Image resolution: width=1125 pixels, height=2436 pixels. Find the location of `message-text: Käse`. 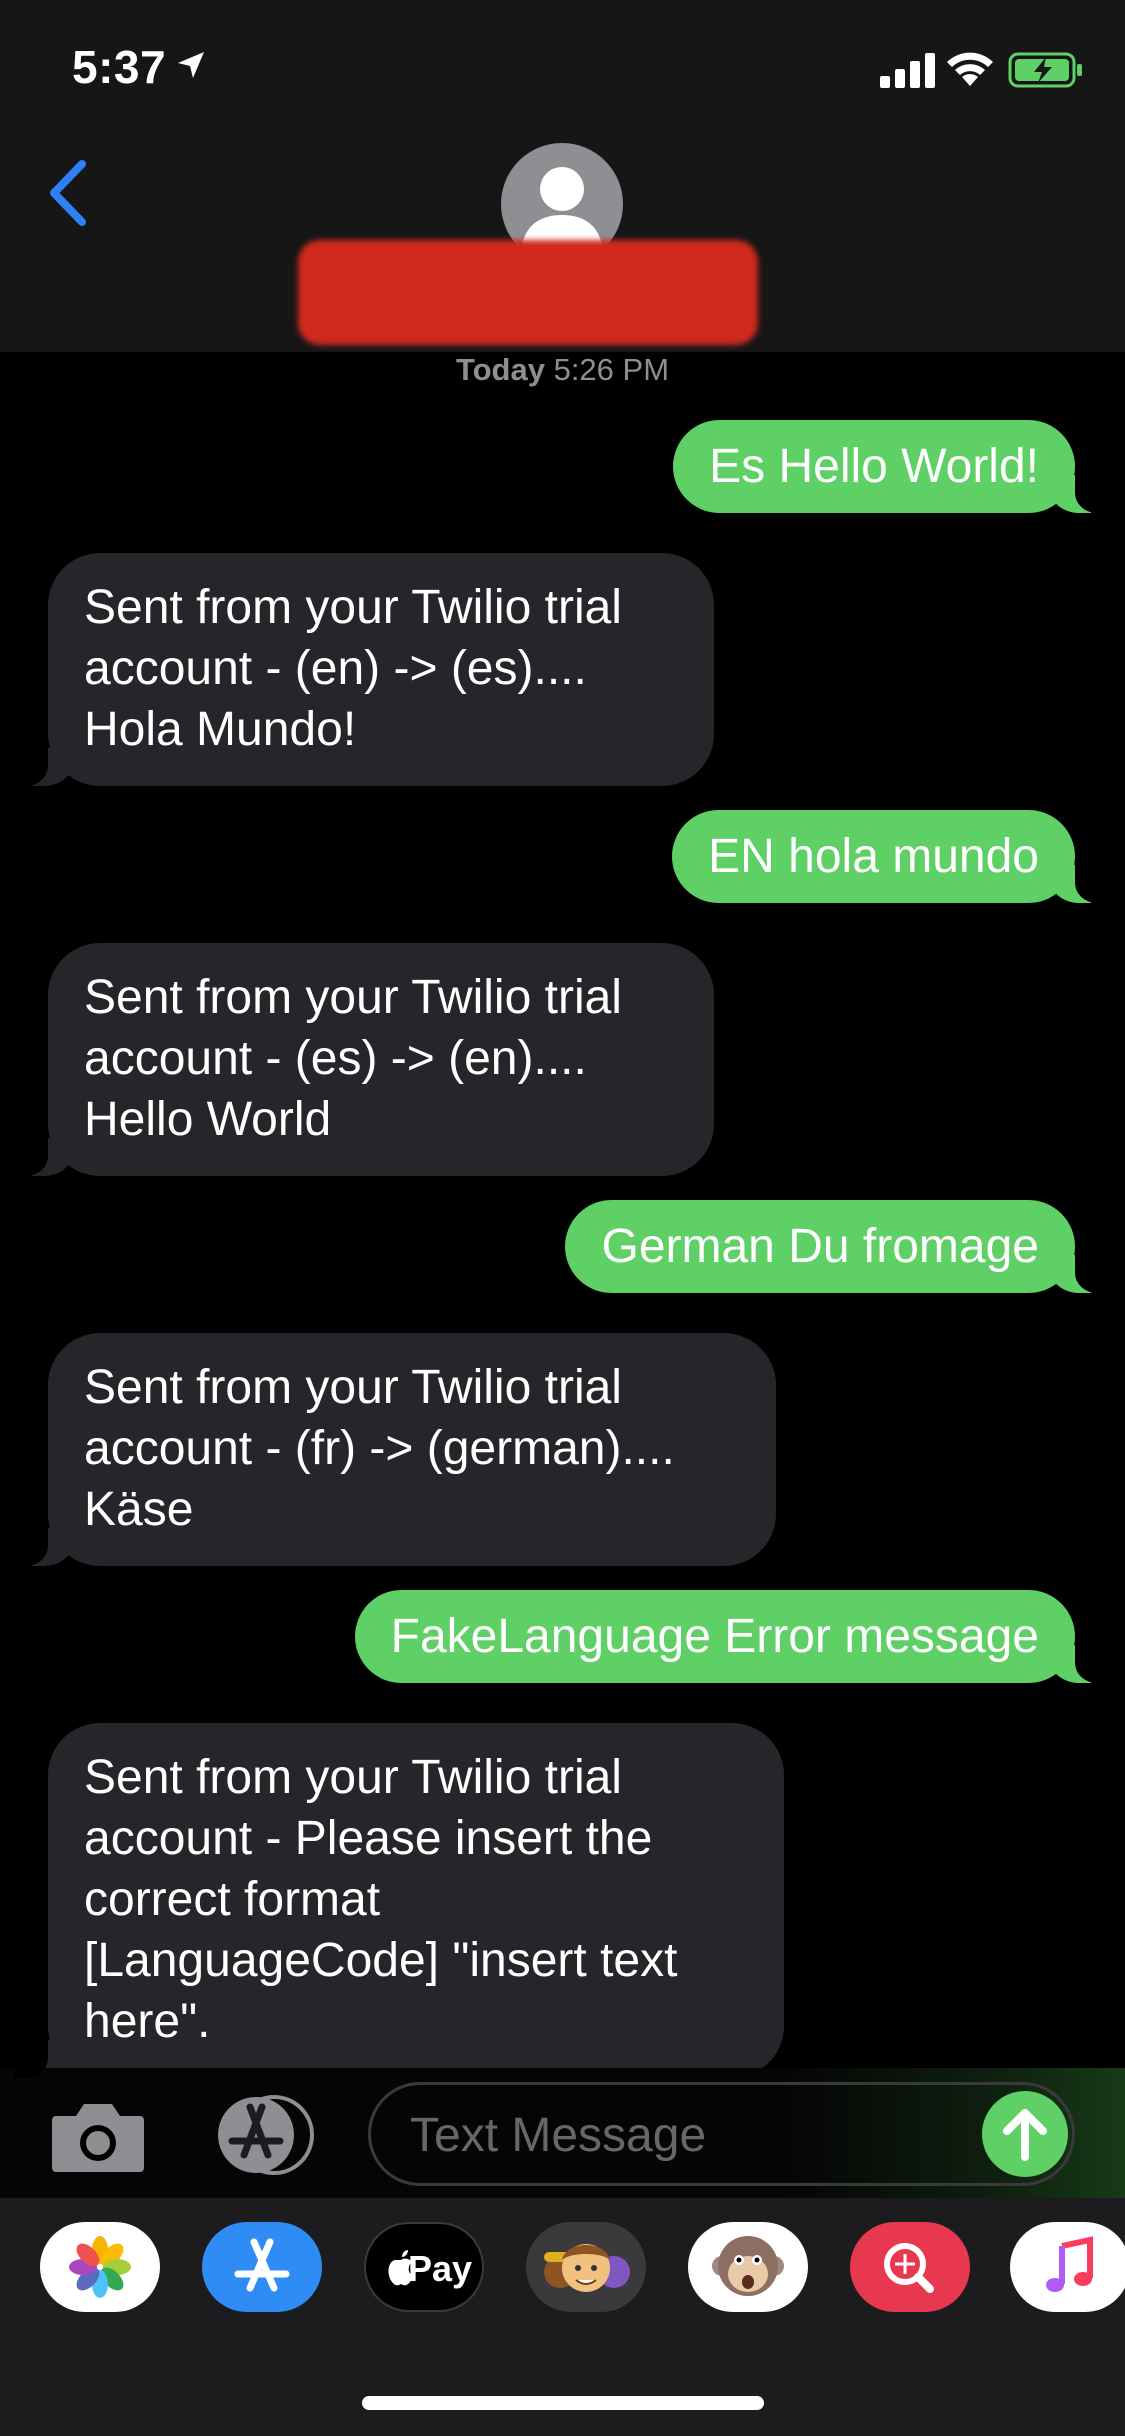

message-text: Käse is located at coordinates (139, 1509).